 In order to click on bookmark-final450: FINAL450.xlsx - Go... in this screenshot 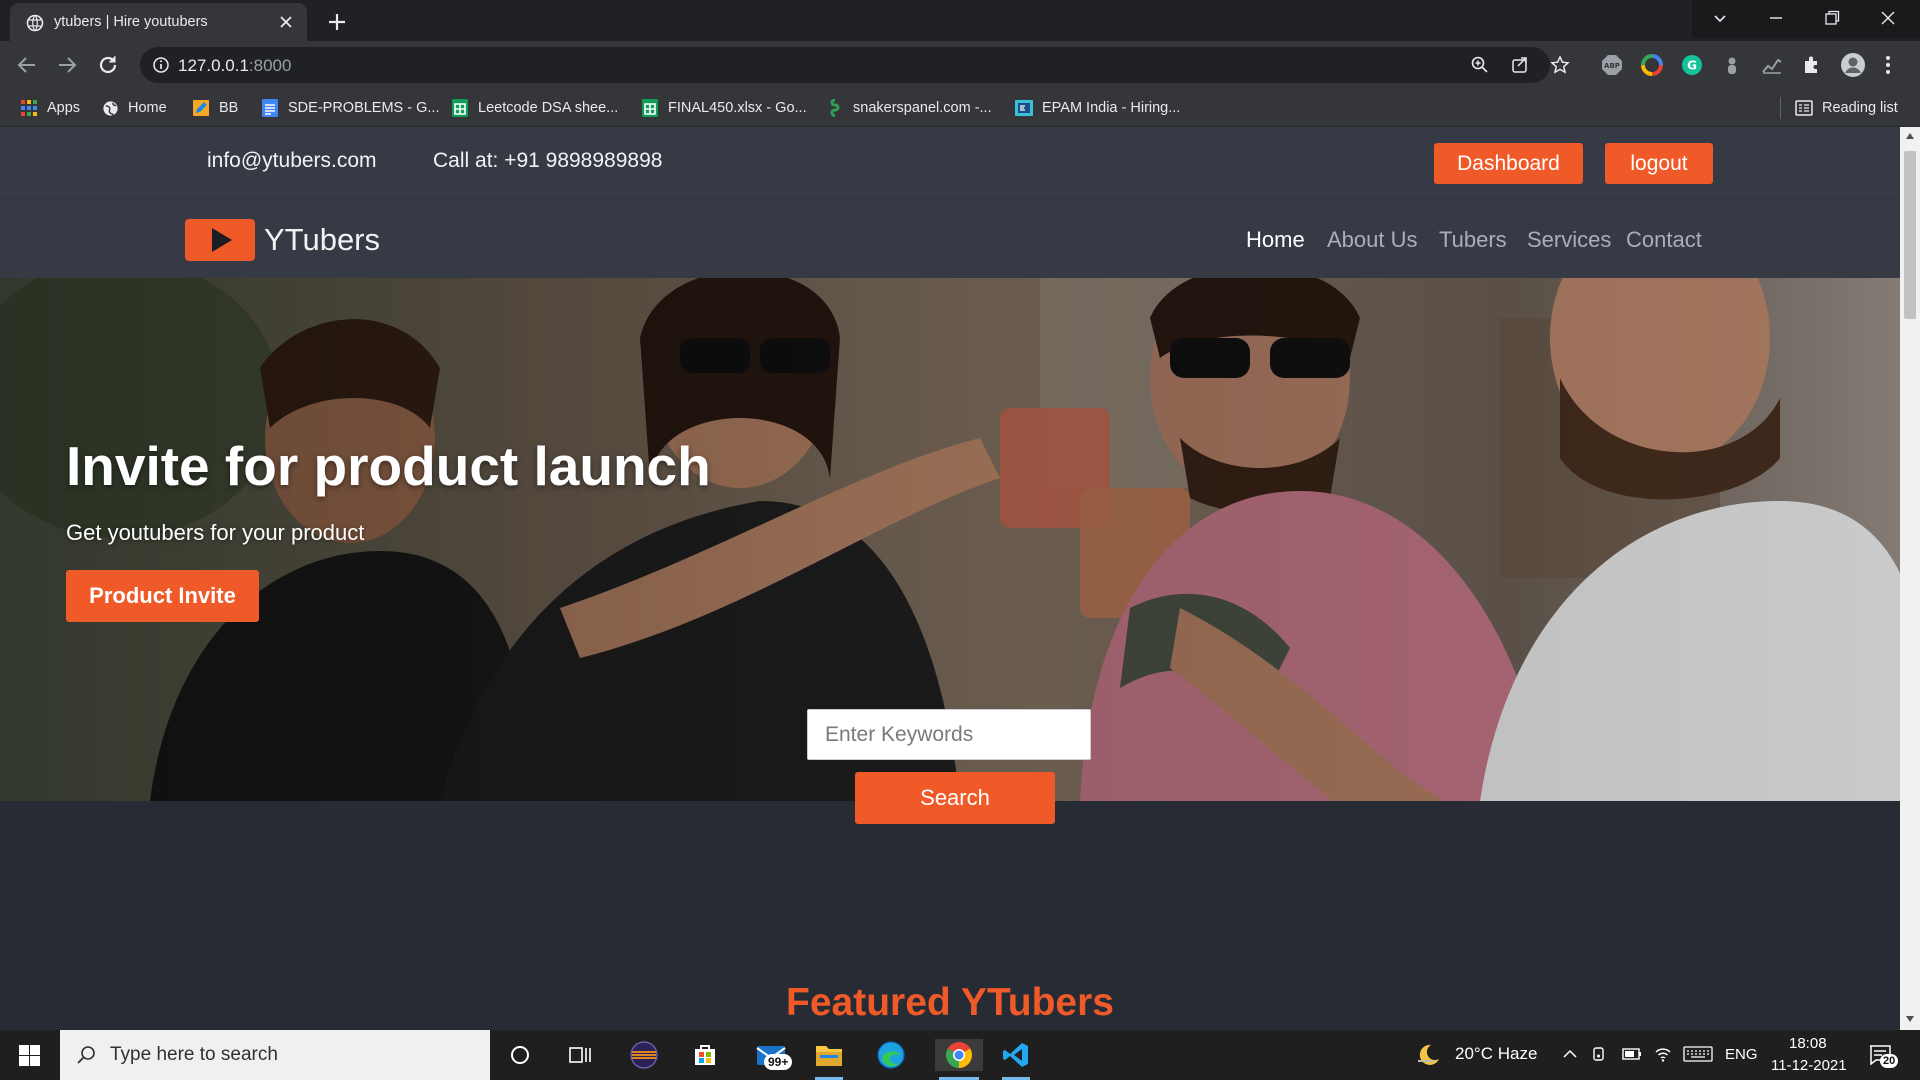, I will do `click(724, 108)`.